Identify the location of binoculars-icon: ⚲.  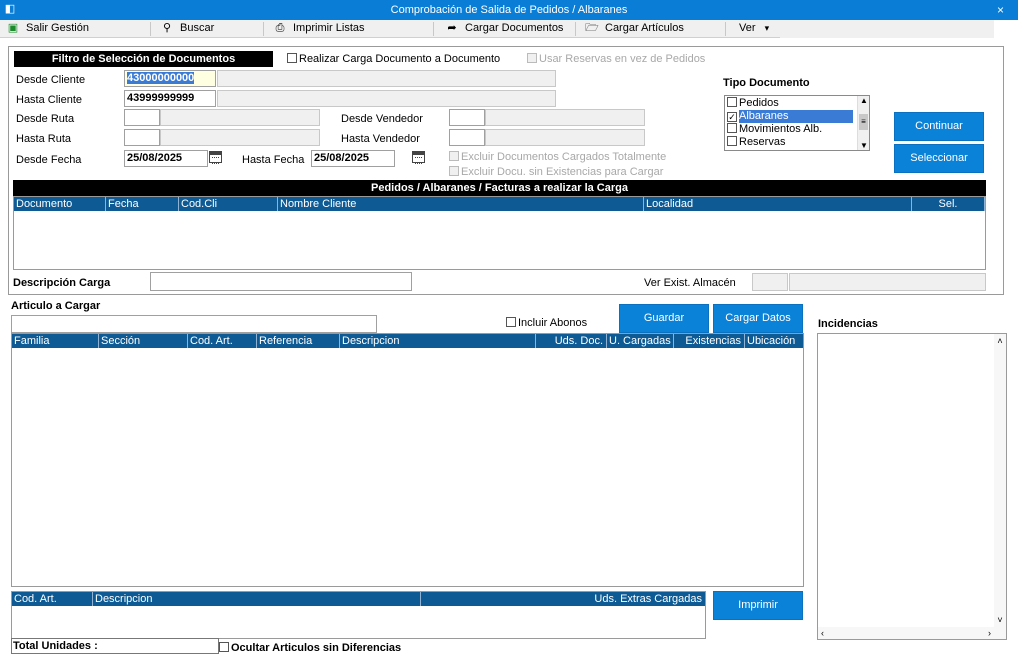
(167, 28).